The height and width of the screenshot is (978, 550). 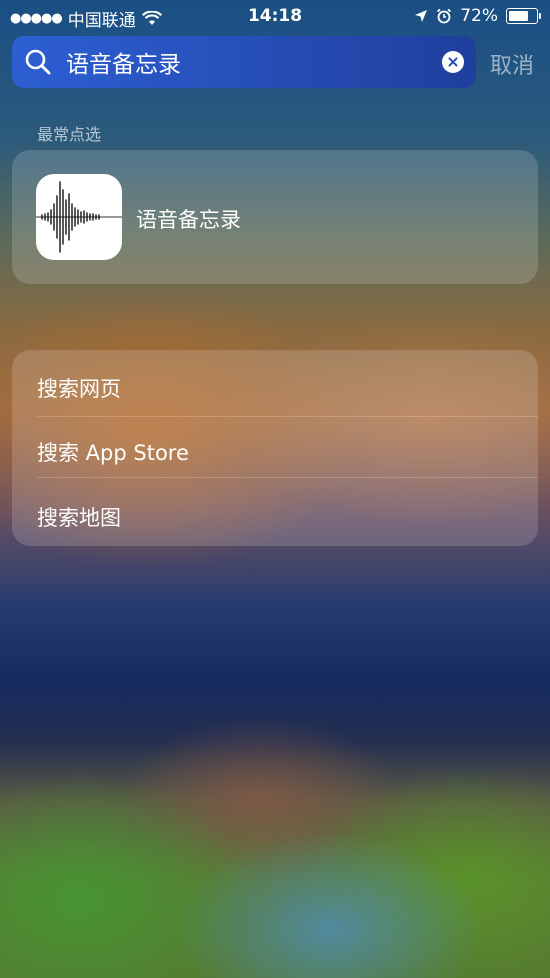 I want to click on battery-icon, so click(x=523, y=16).